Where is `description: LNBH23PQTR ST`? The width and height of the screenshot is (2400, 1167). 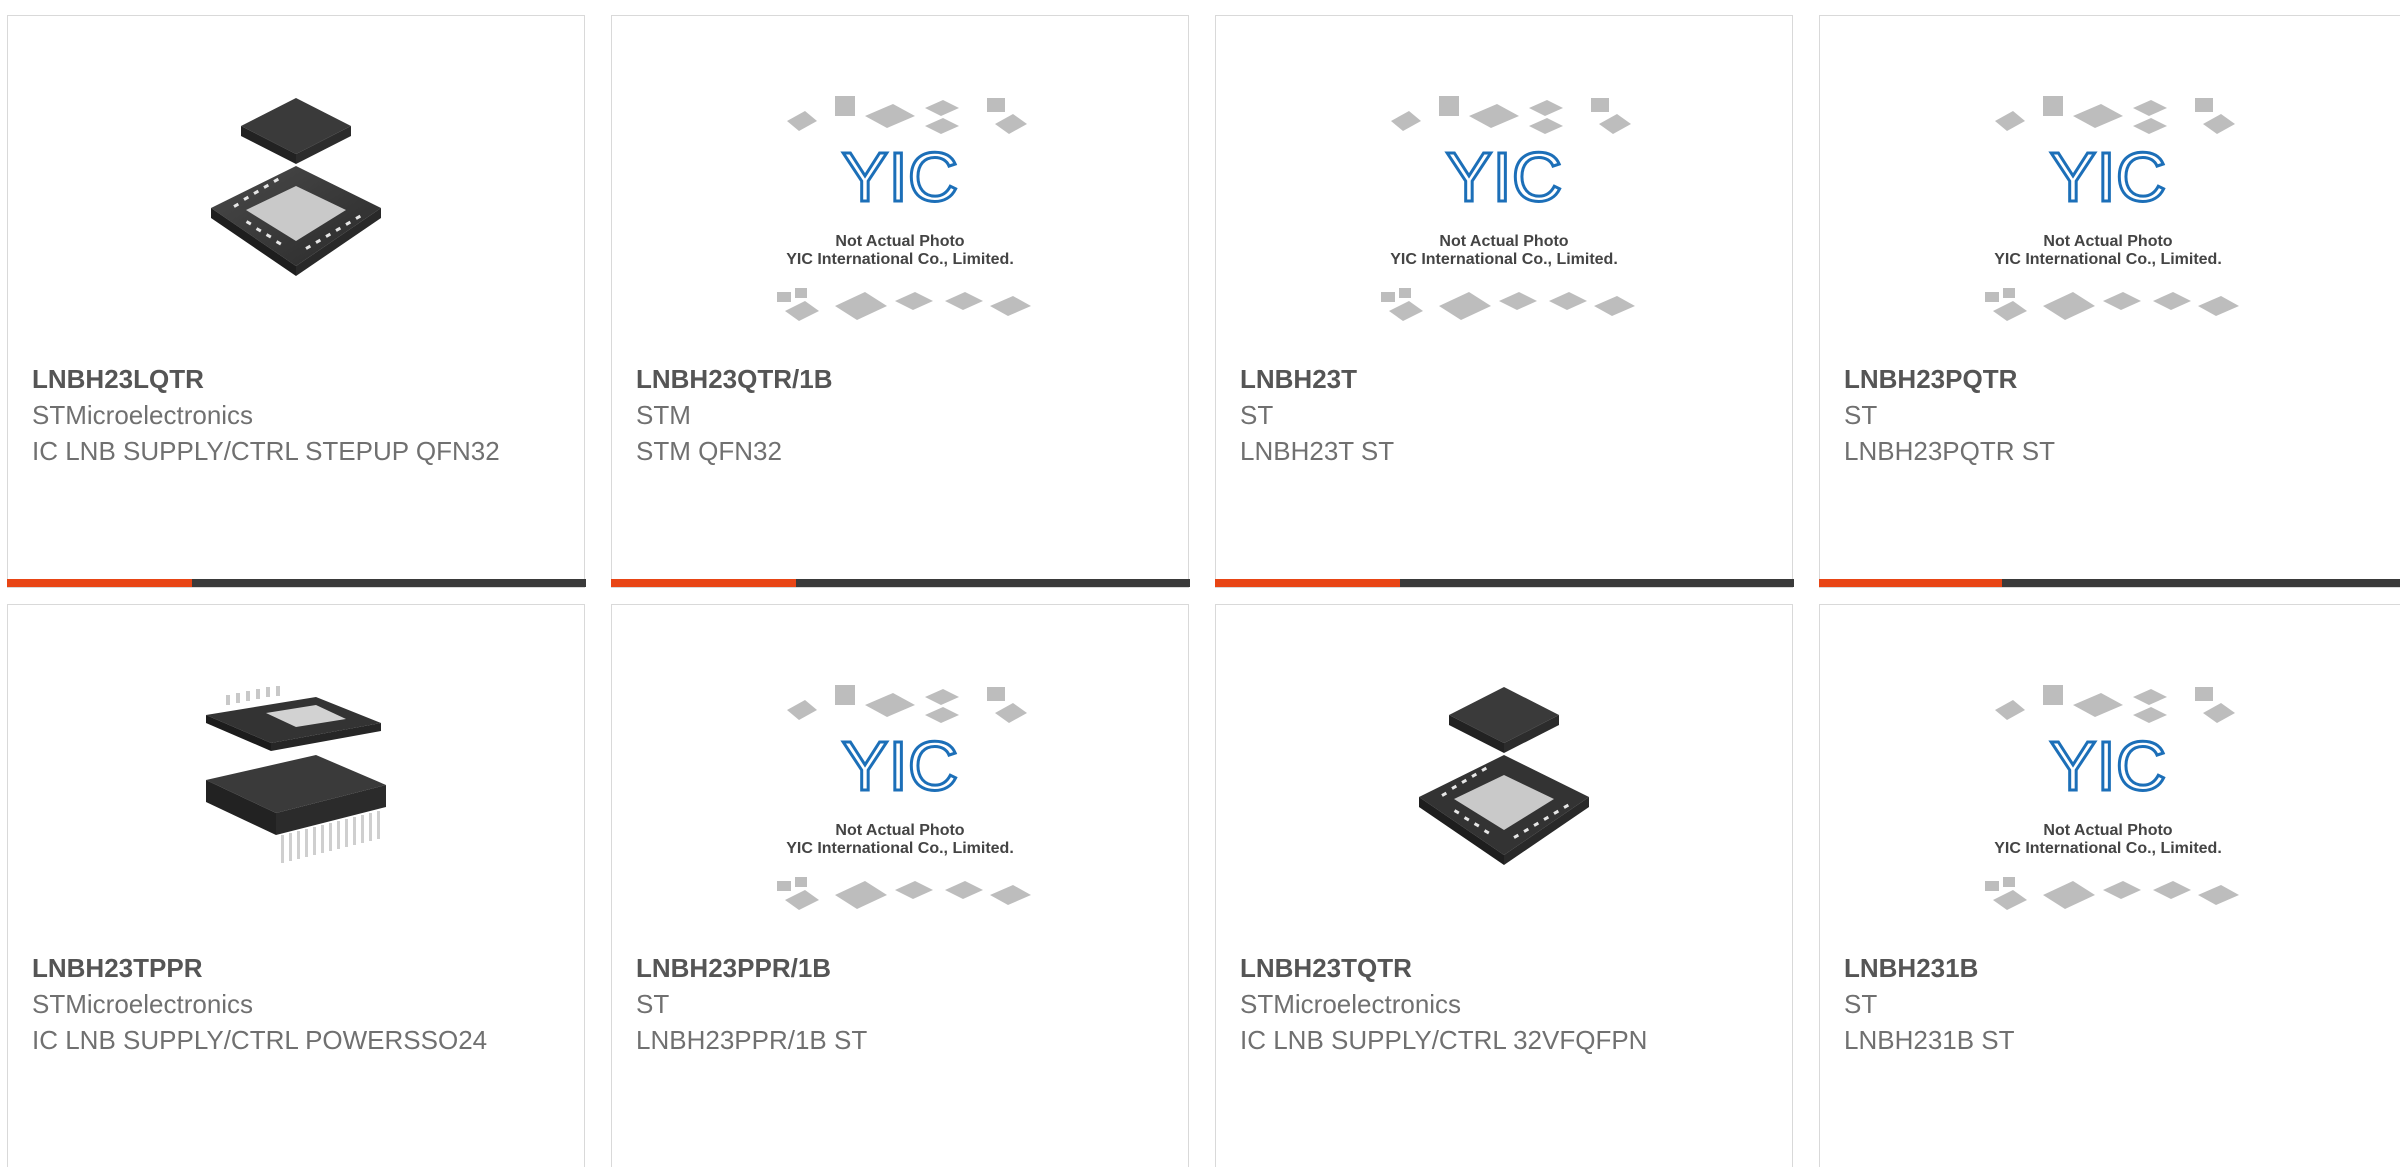 description: LNBH23PQTR ST is located at coordinates (1949, 451).